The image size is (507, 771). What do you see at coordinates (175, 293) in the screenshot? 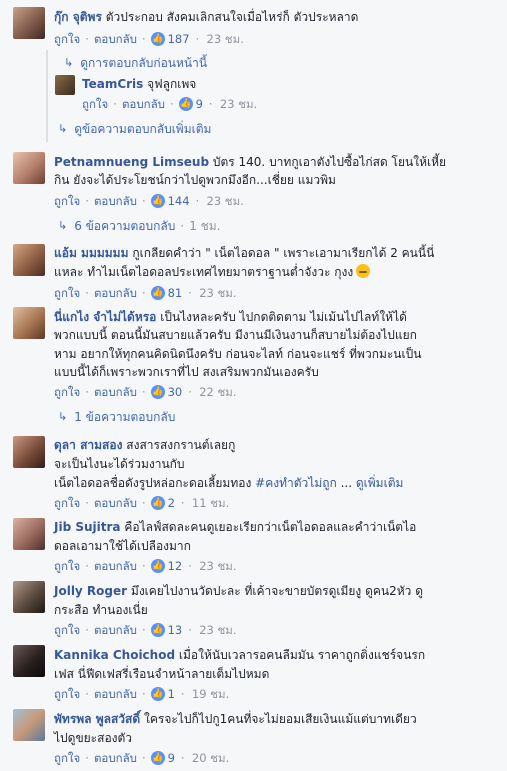
I see `like-count: 81` at bounding box center [175, 293].